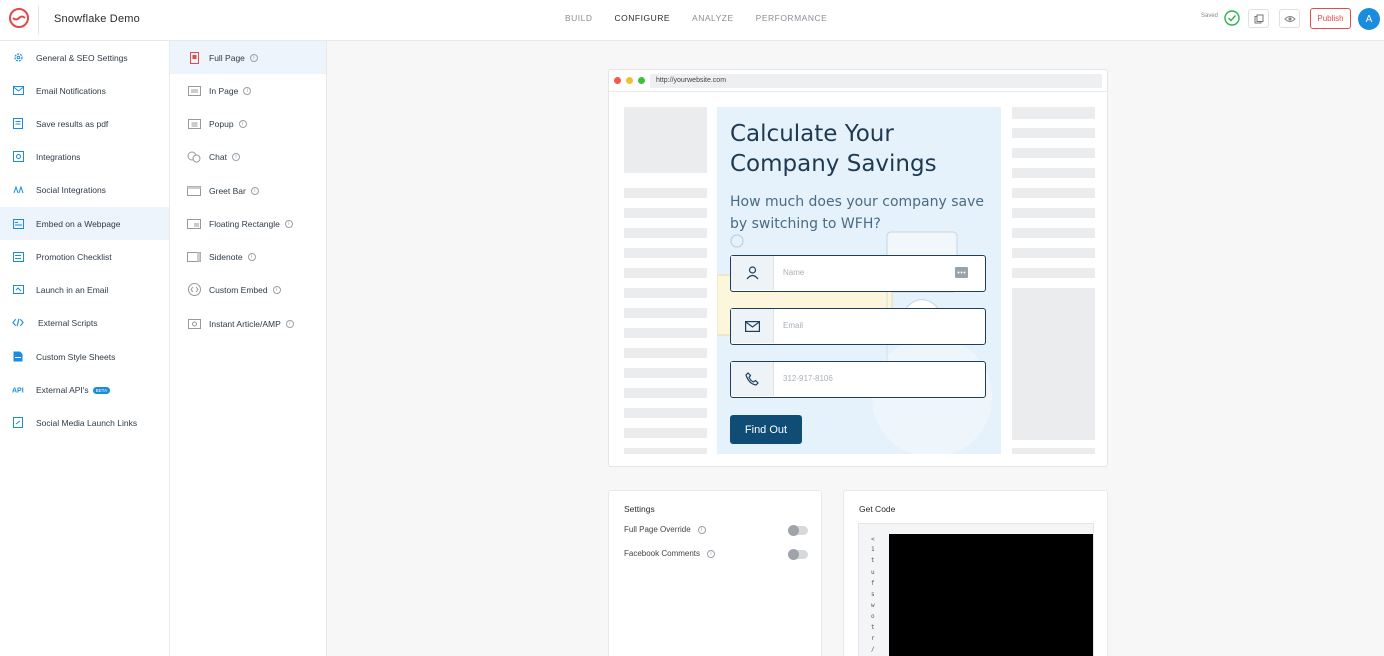 This screenshot has width=1384, height=656. Describe the element at coordinates (1053, 364) in the screenshot. I see `placeholder-image` at that location.